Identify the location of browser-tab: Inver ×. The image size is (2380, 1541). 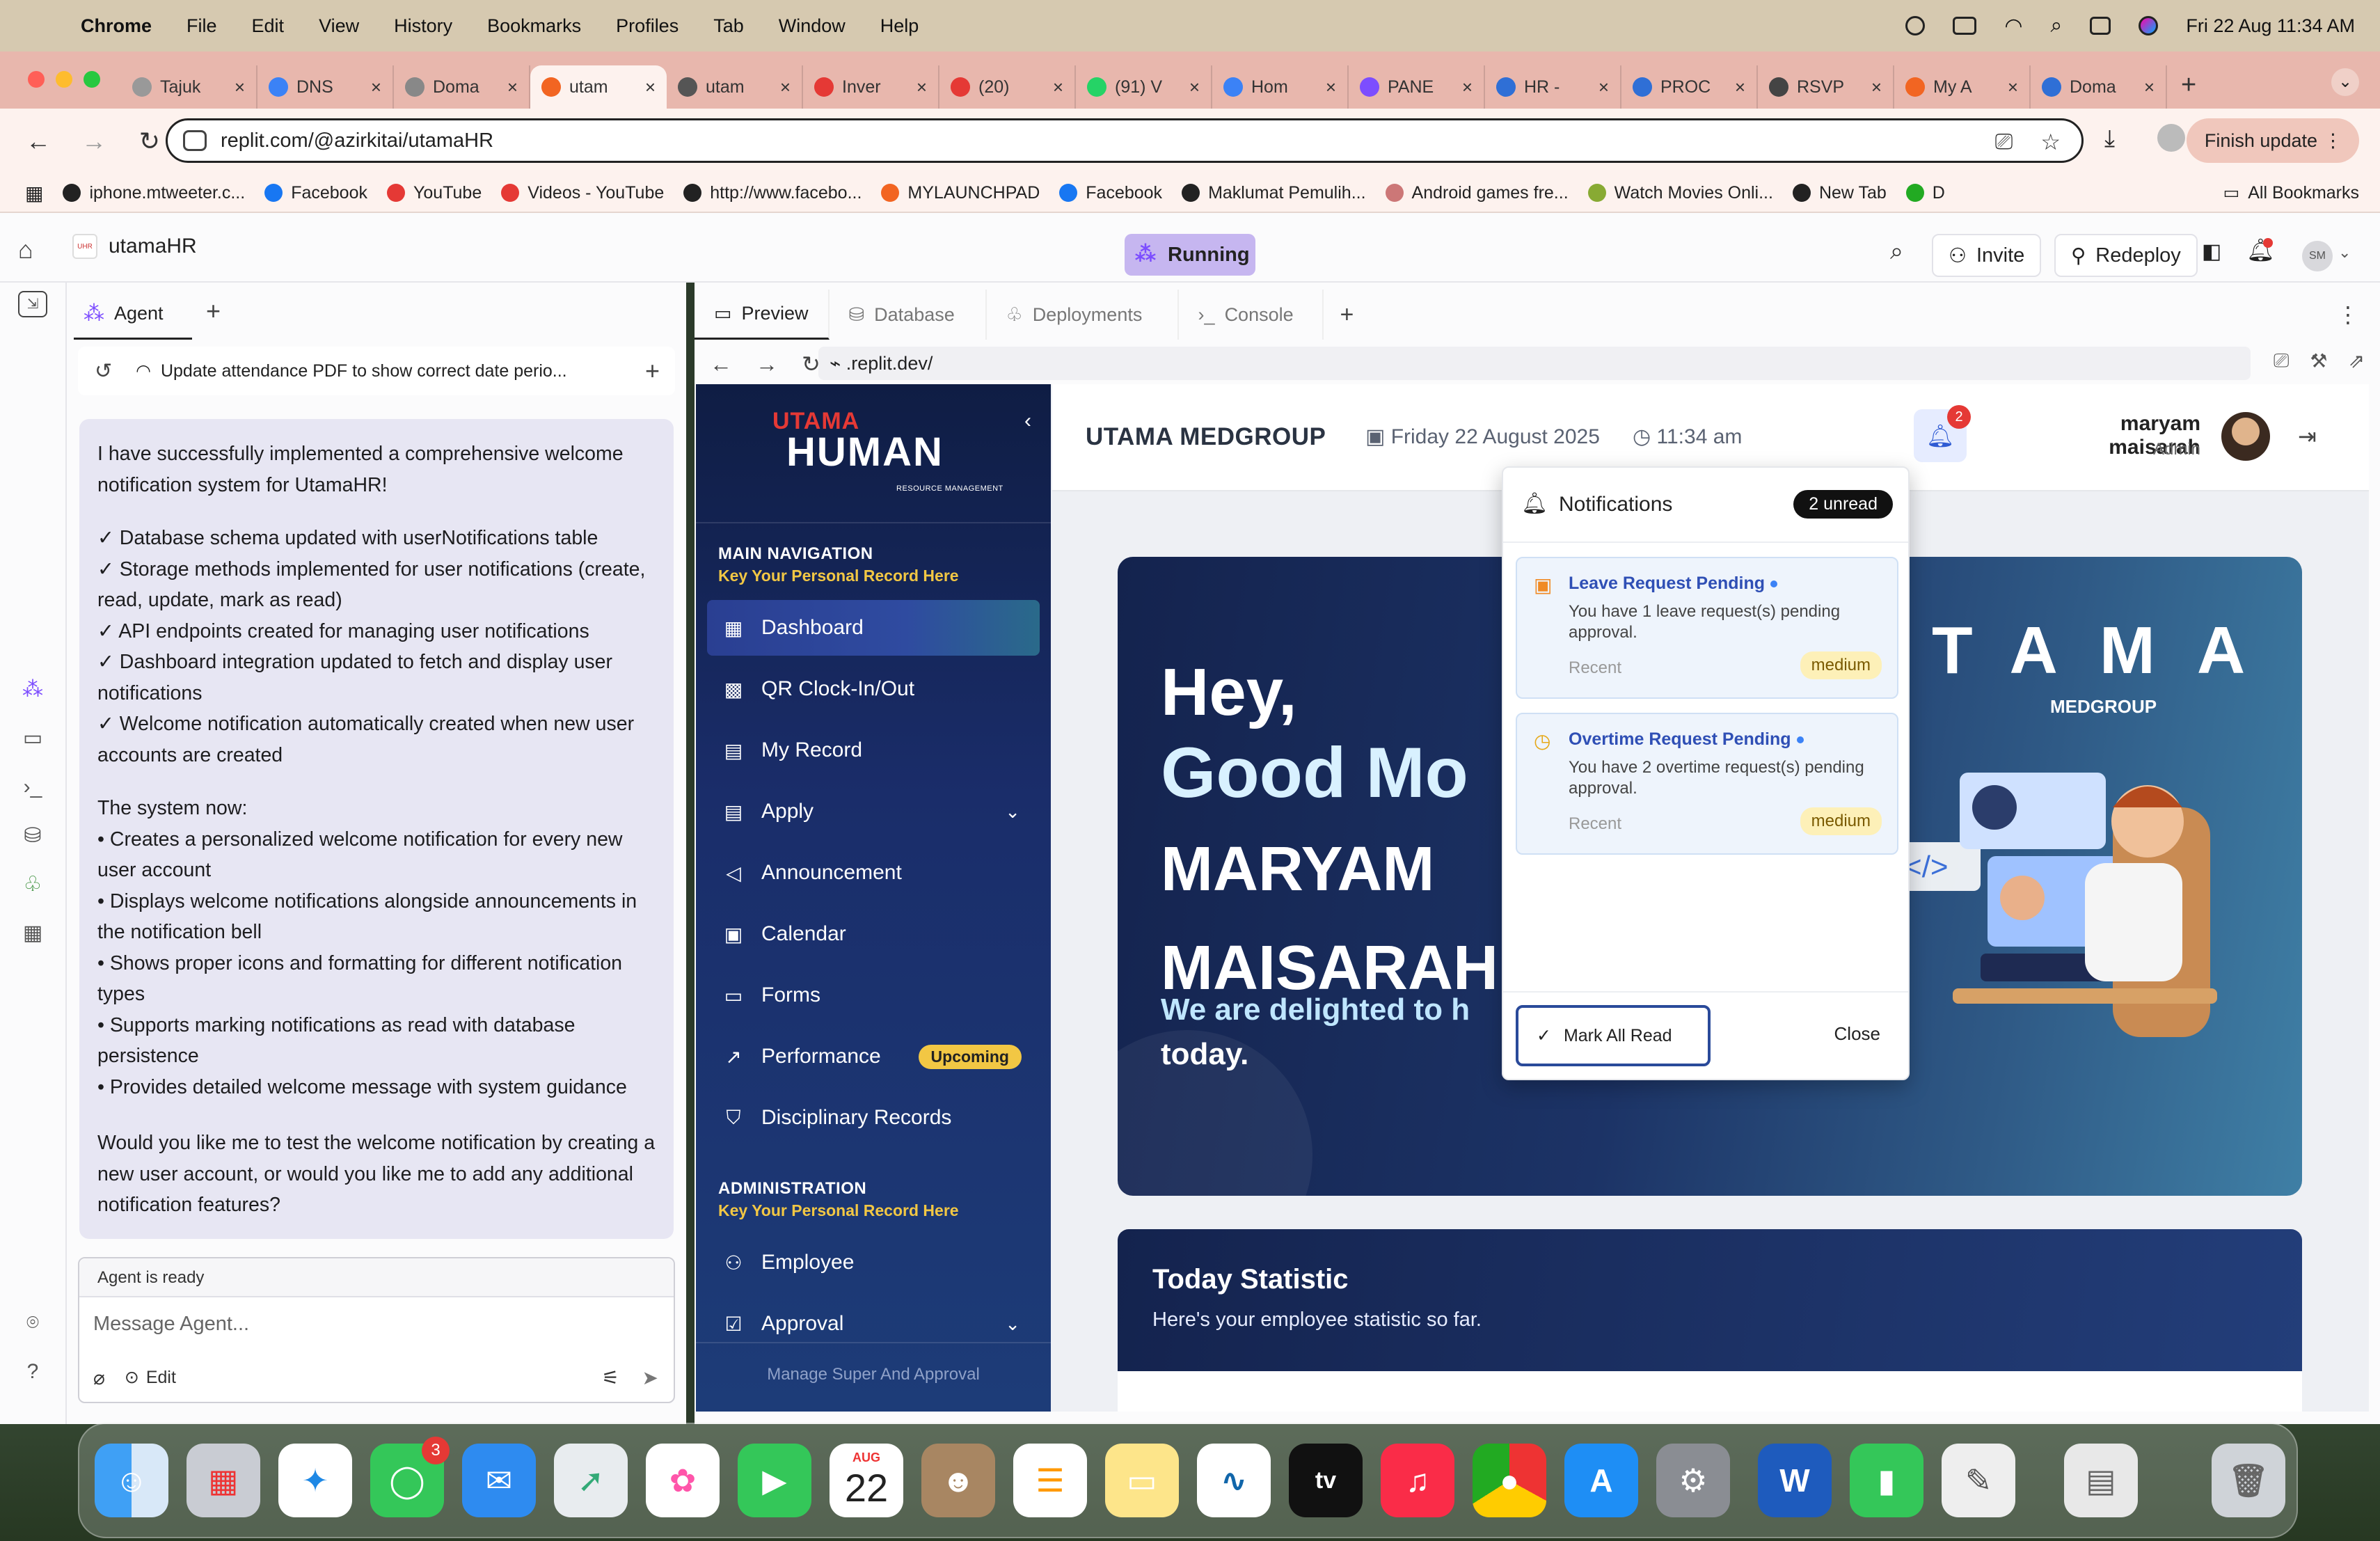
(871, 87).